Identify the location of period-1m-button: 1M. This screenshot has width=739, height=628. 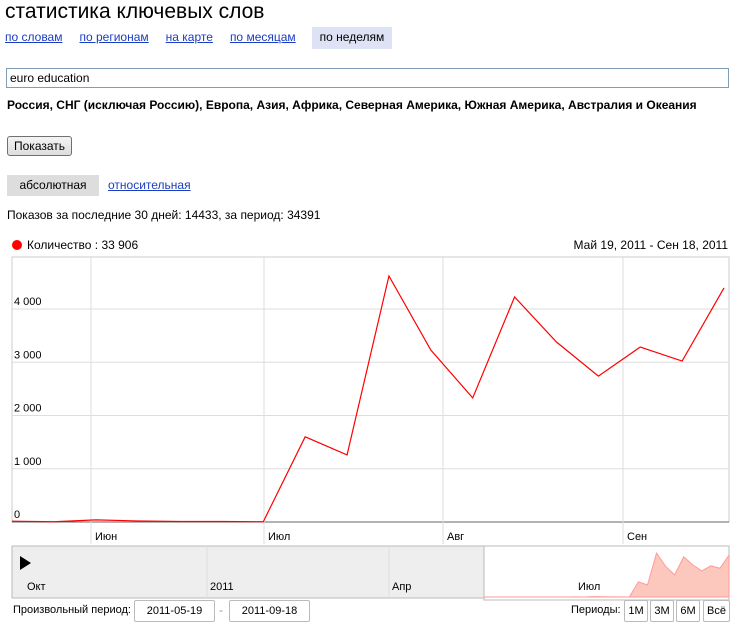
(636, 611).